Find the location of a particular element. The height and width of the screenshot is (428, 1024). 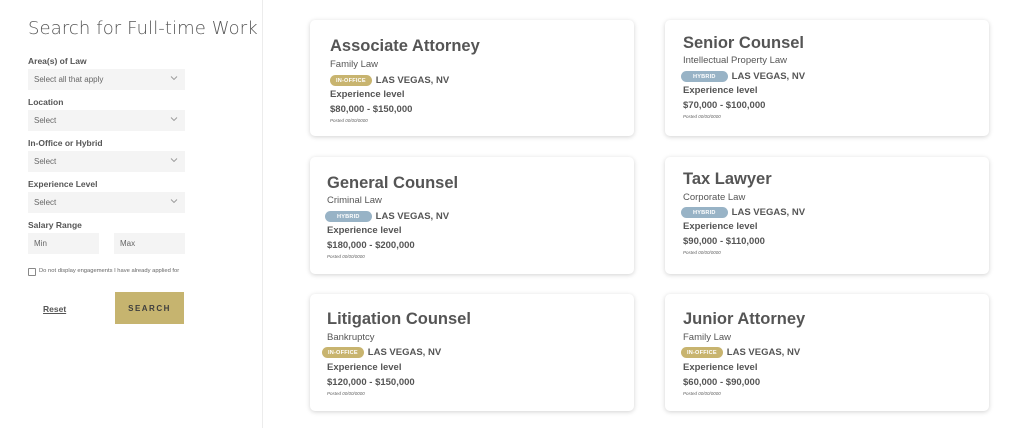

job-title: Litigation Counsel is located at coordinates (399, 319).